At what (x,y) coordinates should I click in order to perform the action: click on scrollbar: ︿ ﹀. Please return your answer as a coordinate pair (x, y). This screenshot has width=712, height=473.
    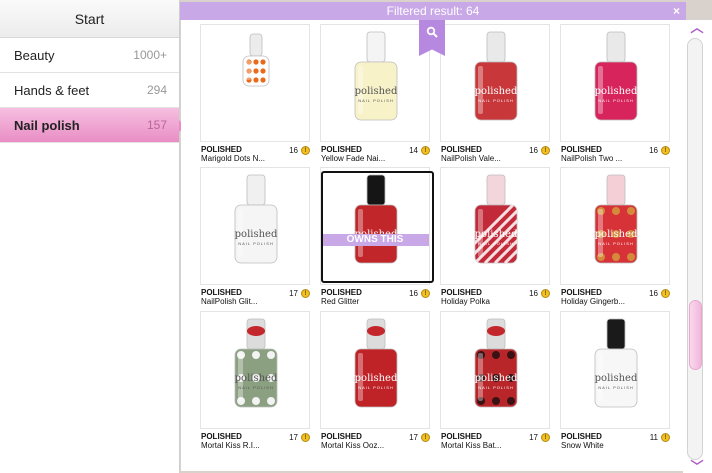
    Looking at the image, I should click on (697, 246).